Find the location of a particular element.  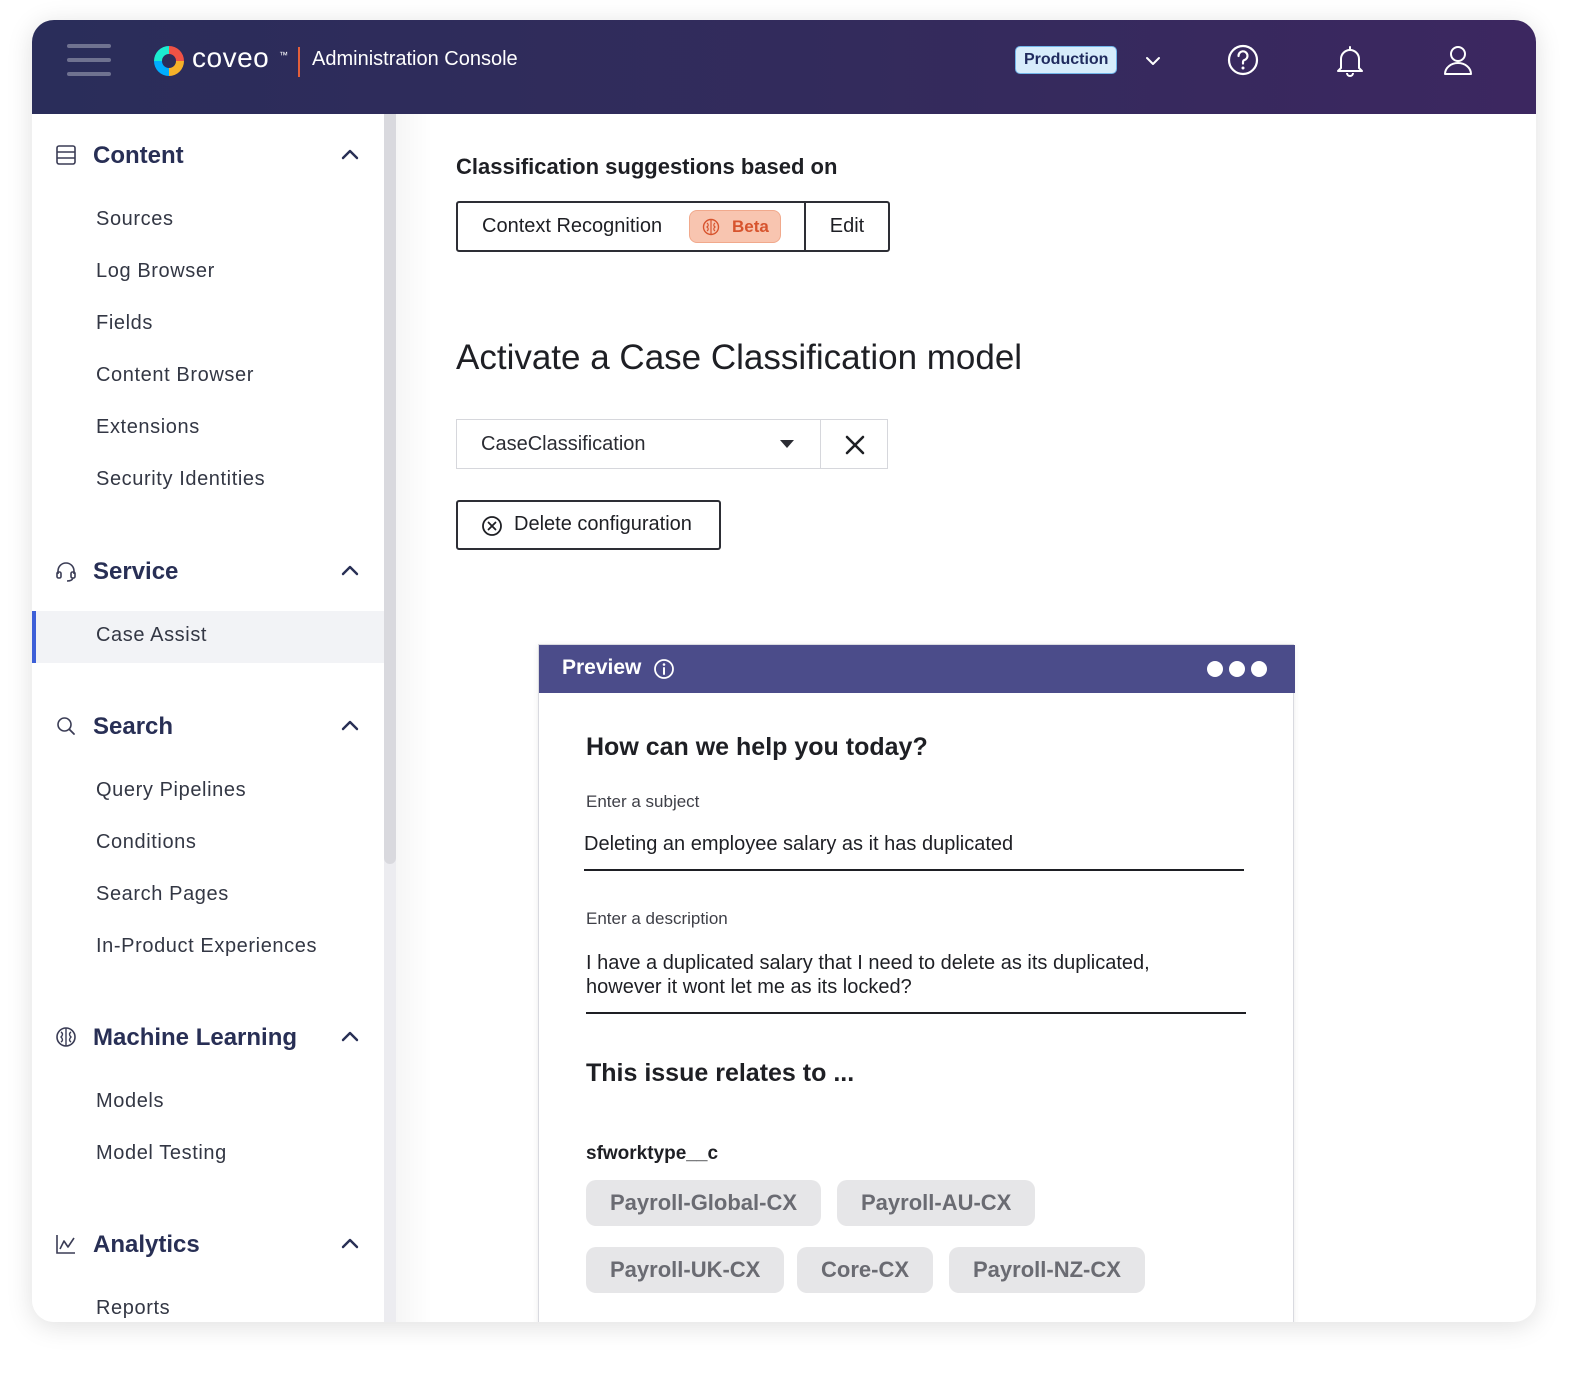

clear-selection-button is located at coordinates (854, 444).